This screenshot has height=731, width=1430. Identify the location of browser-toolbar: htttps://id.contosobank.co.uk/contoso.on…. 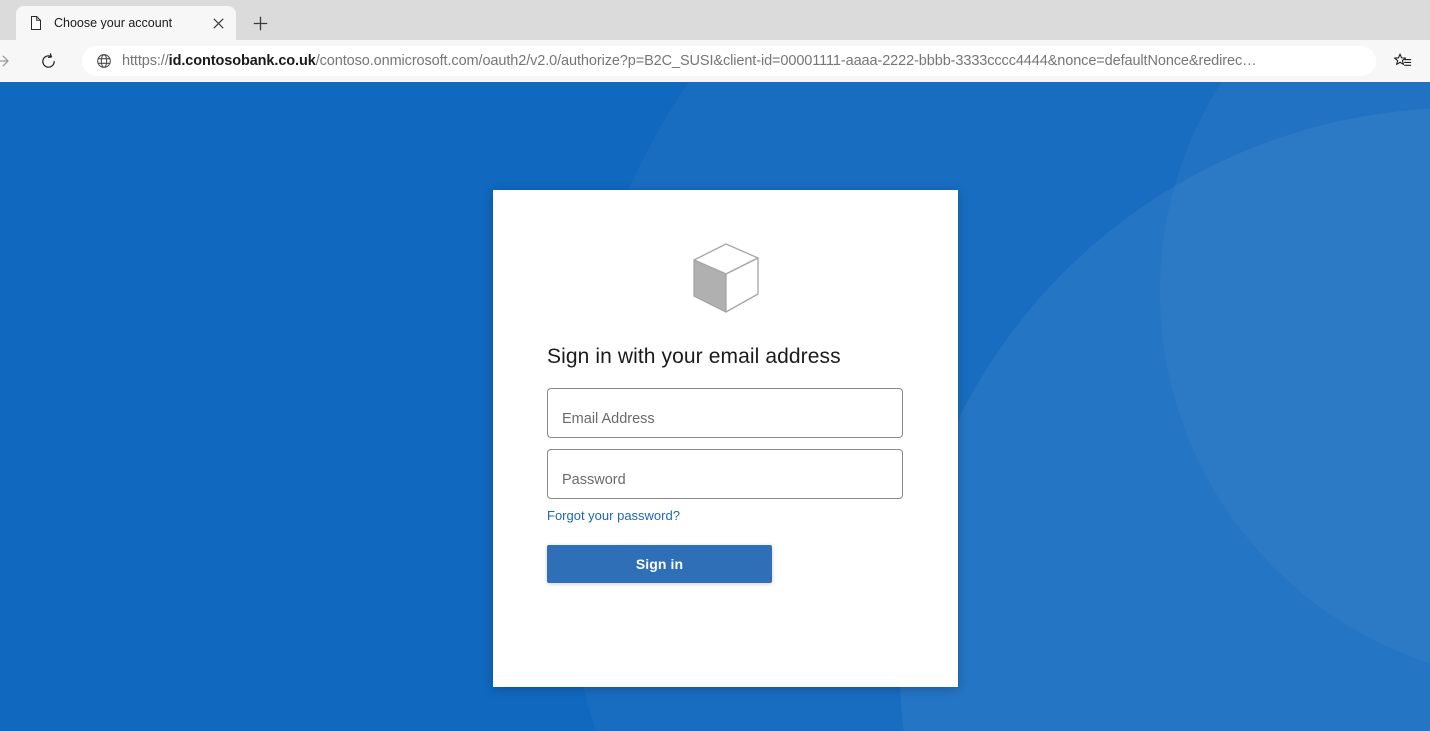
(715, 61).